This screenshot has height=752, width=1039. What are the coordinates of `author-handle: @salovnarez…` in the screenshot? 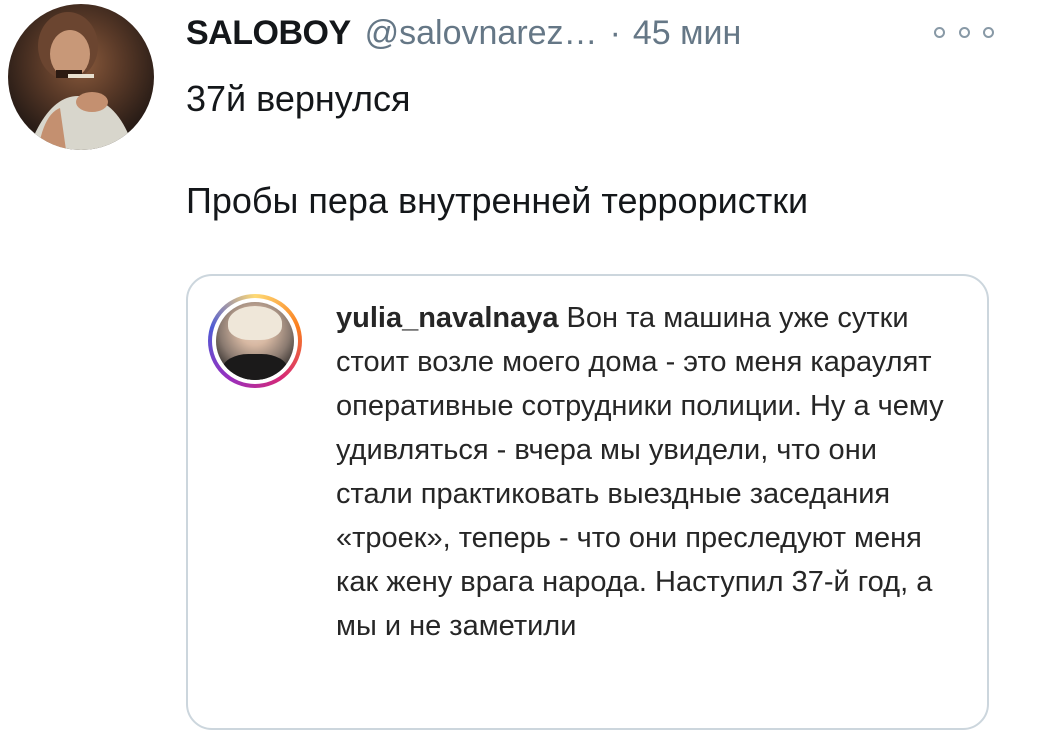 It's located at (481, 33).